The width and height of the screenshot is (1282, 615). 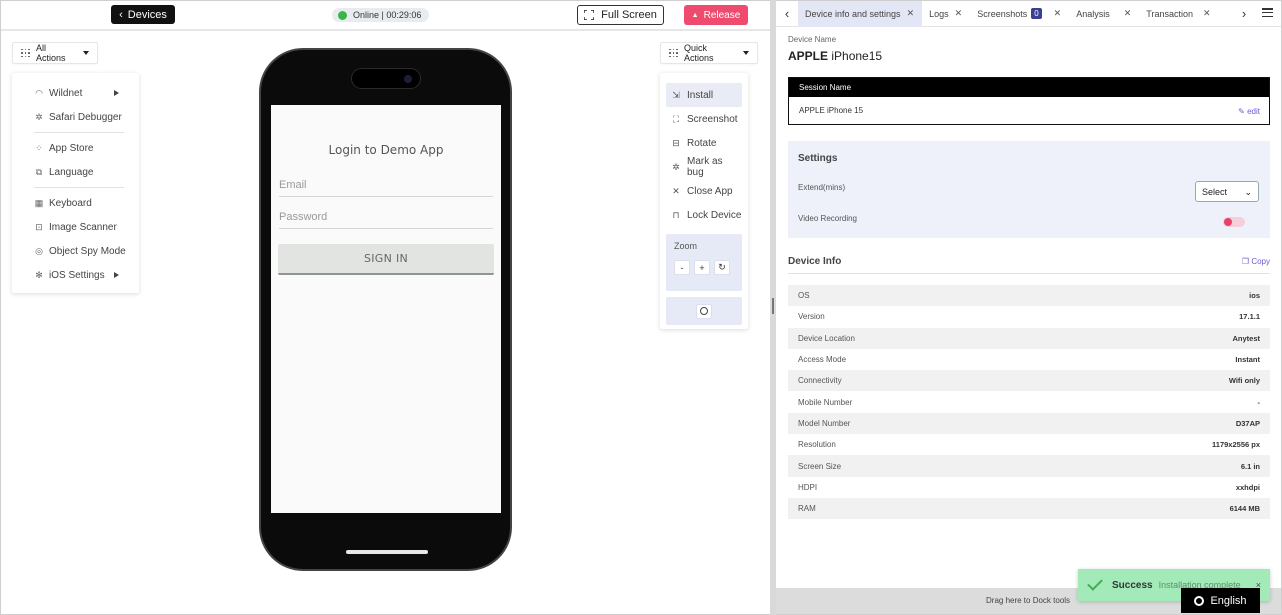 What do you see at coordinates (1029, 101) in the screenshot?
I see `session-box: Session Name APPLE iPhone 15 ✎ edit` at bounding box center [1029, 101].